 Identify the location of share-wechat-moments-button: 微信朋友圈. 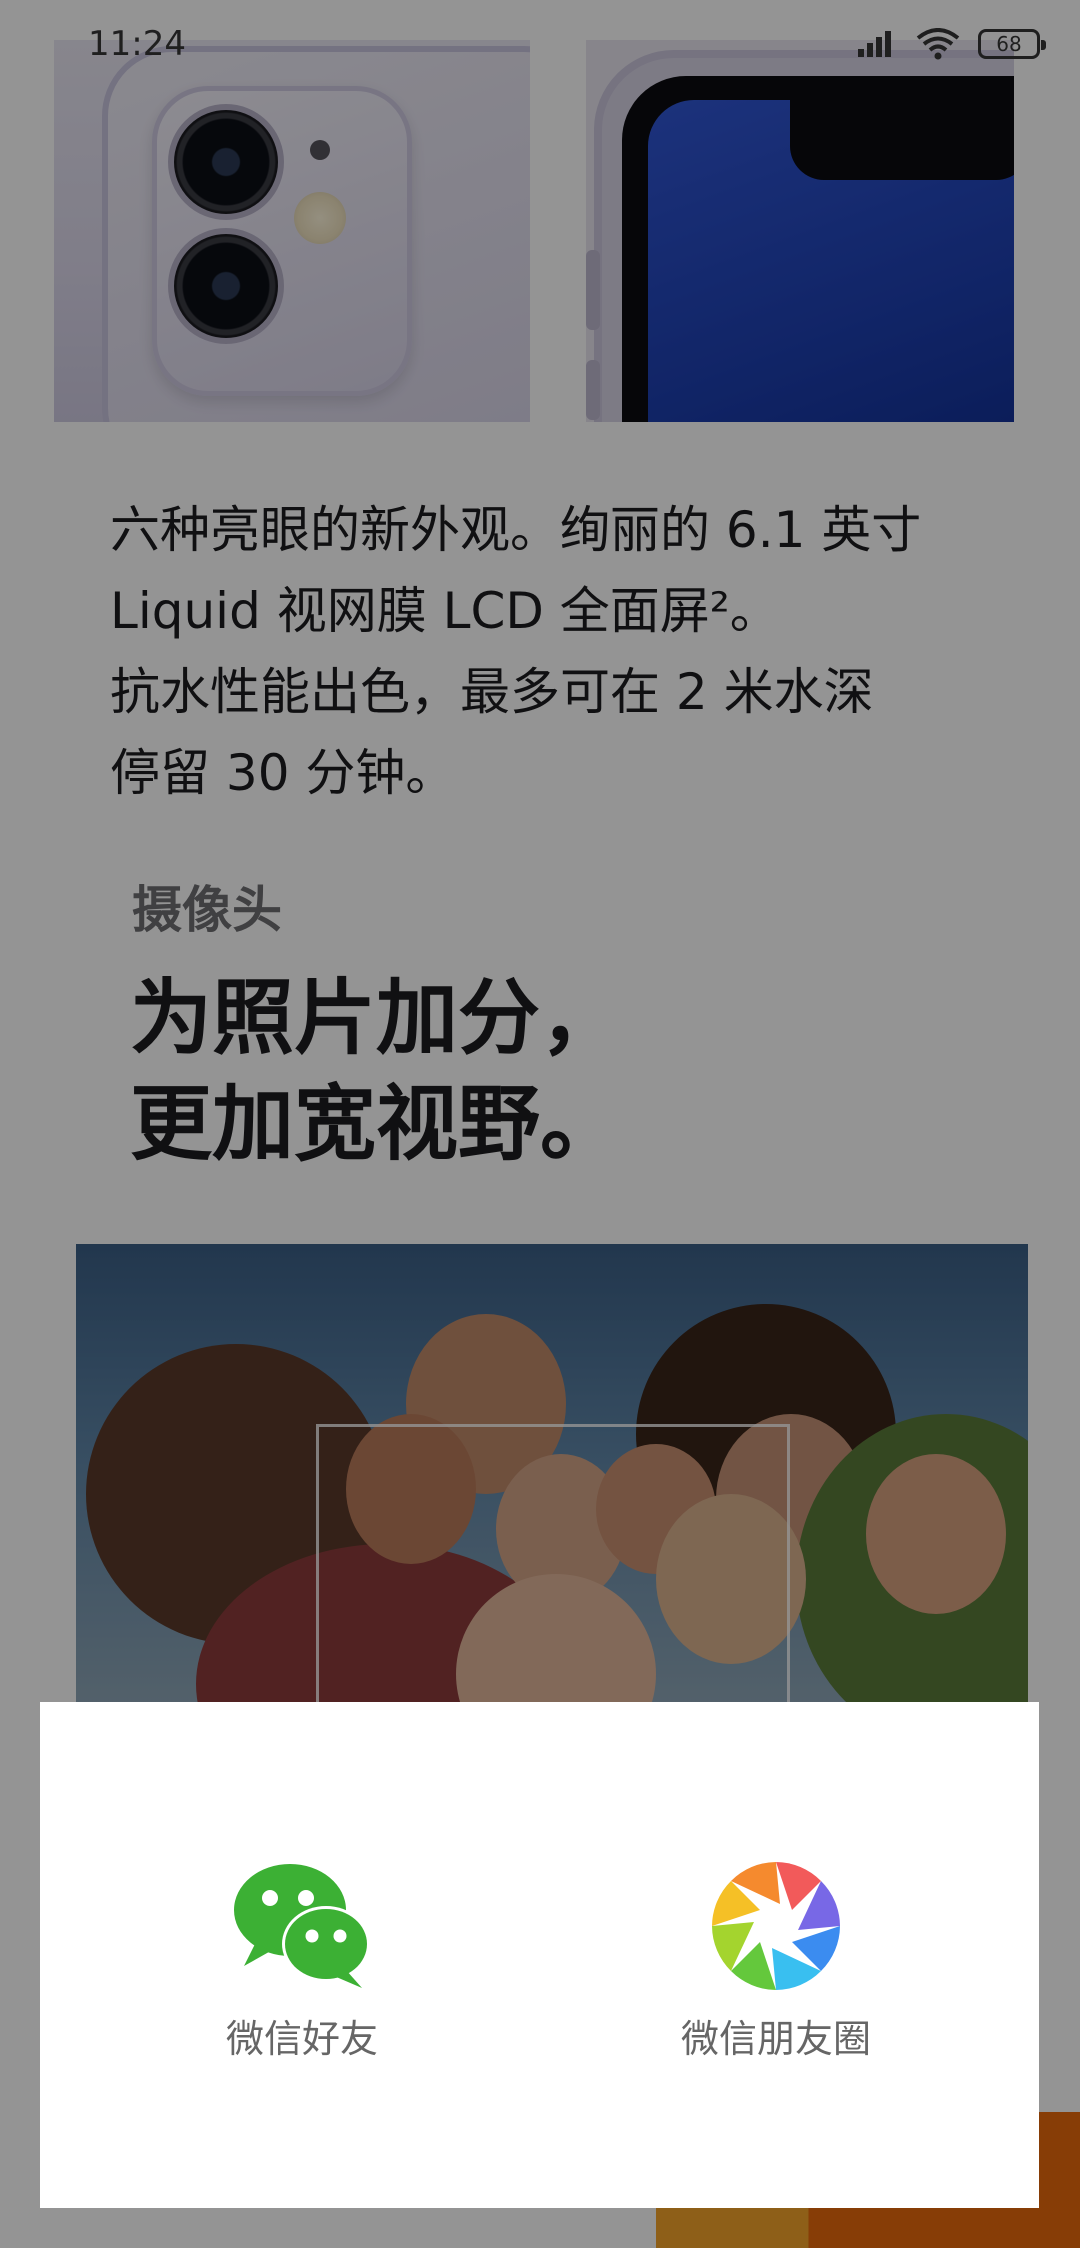
(776, 1962).